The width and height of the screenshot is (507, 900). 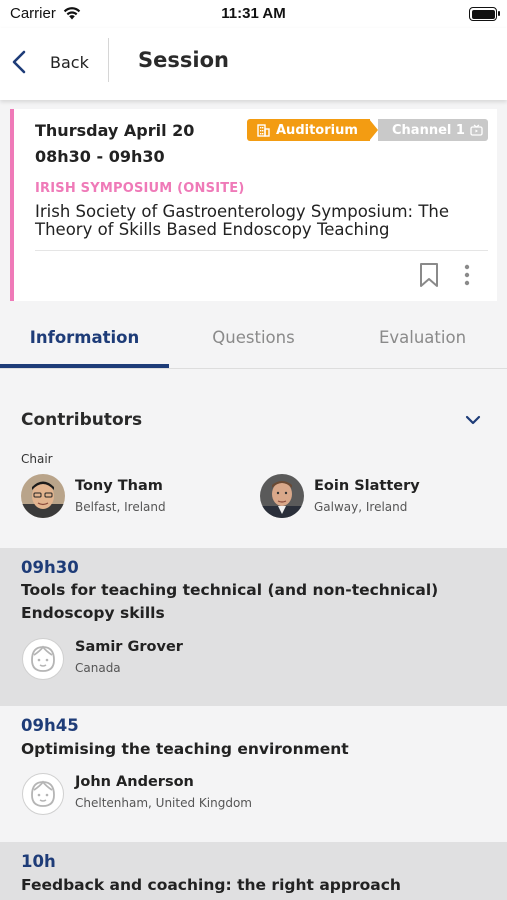 I want to click on talk-time: 09h45, so click(x=50, y=725).